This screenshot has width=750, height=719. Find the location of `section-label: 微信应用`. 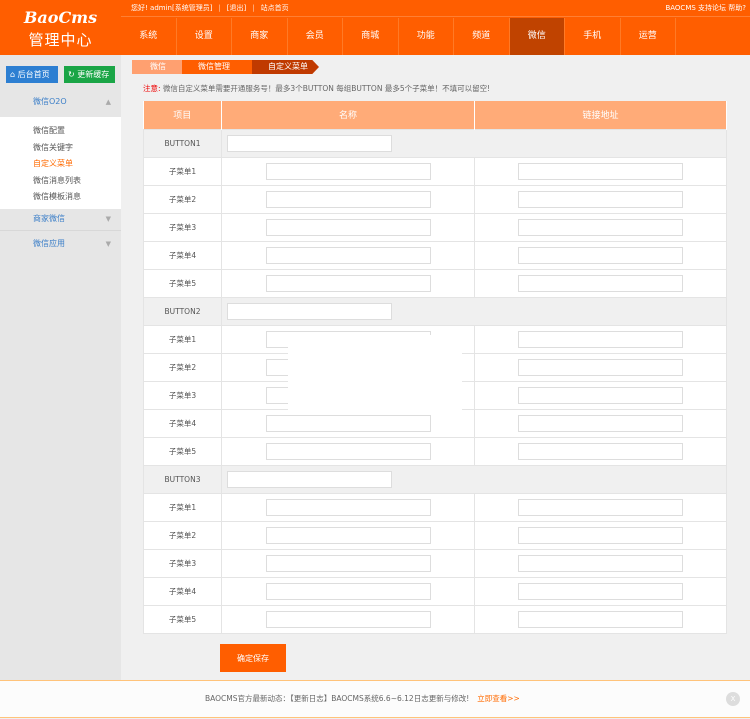

section-label: 微信应用 is located at coordinates (49, 243).